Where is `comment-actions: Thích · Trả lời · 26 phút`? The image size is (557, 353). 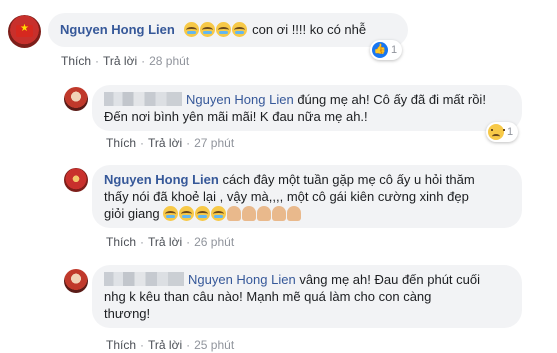 comment-actions: Thích · Trả lời · 26 phút is located at coordinates (170, 242).